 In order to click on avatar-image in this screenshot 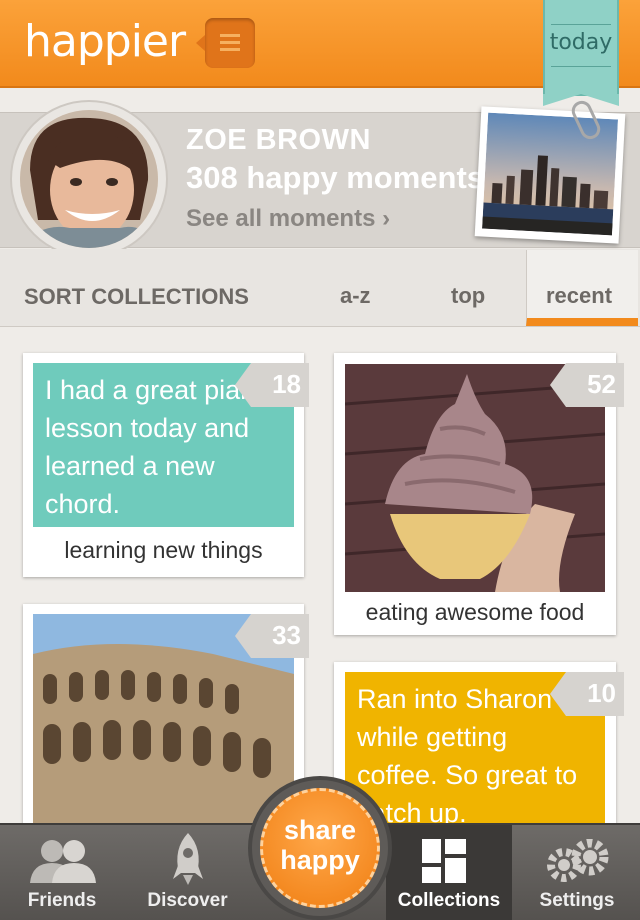, I will do `click(89, 179)`.